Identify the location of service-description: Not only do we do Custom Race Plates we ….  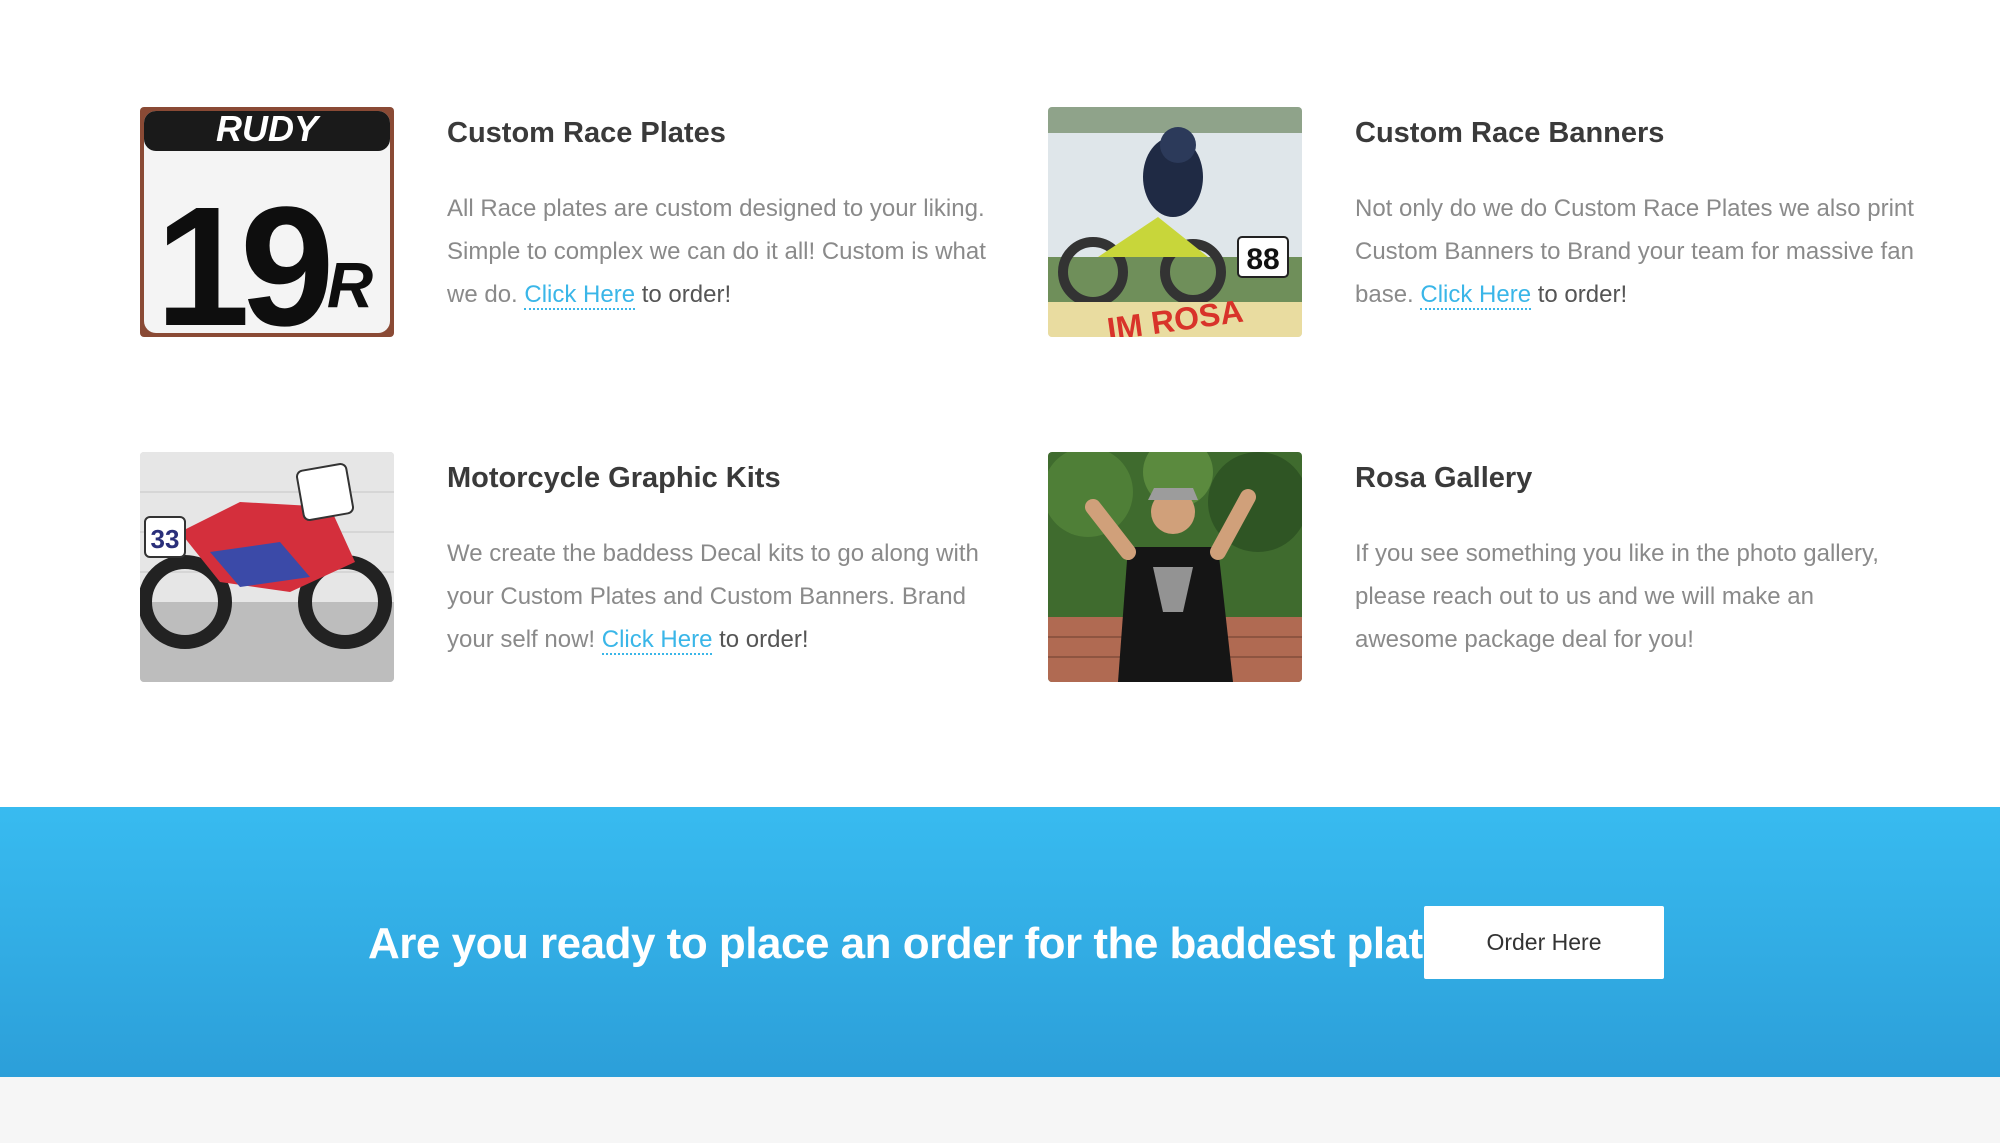
(1635, 251).